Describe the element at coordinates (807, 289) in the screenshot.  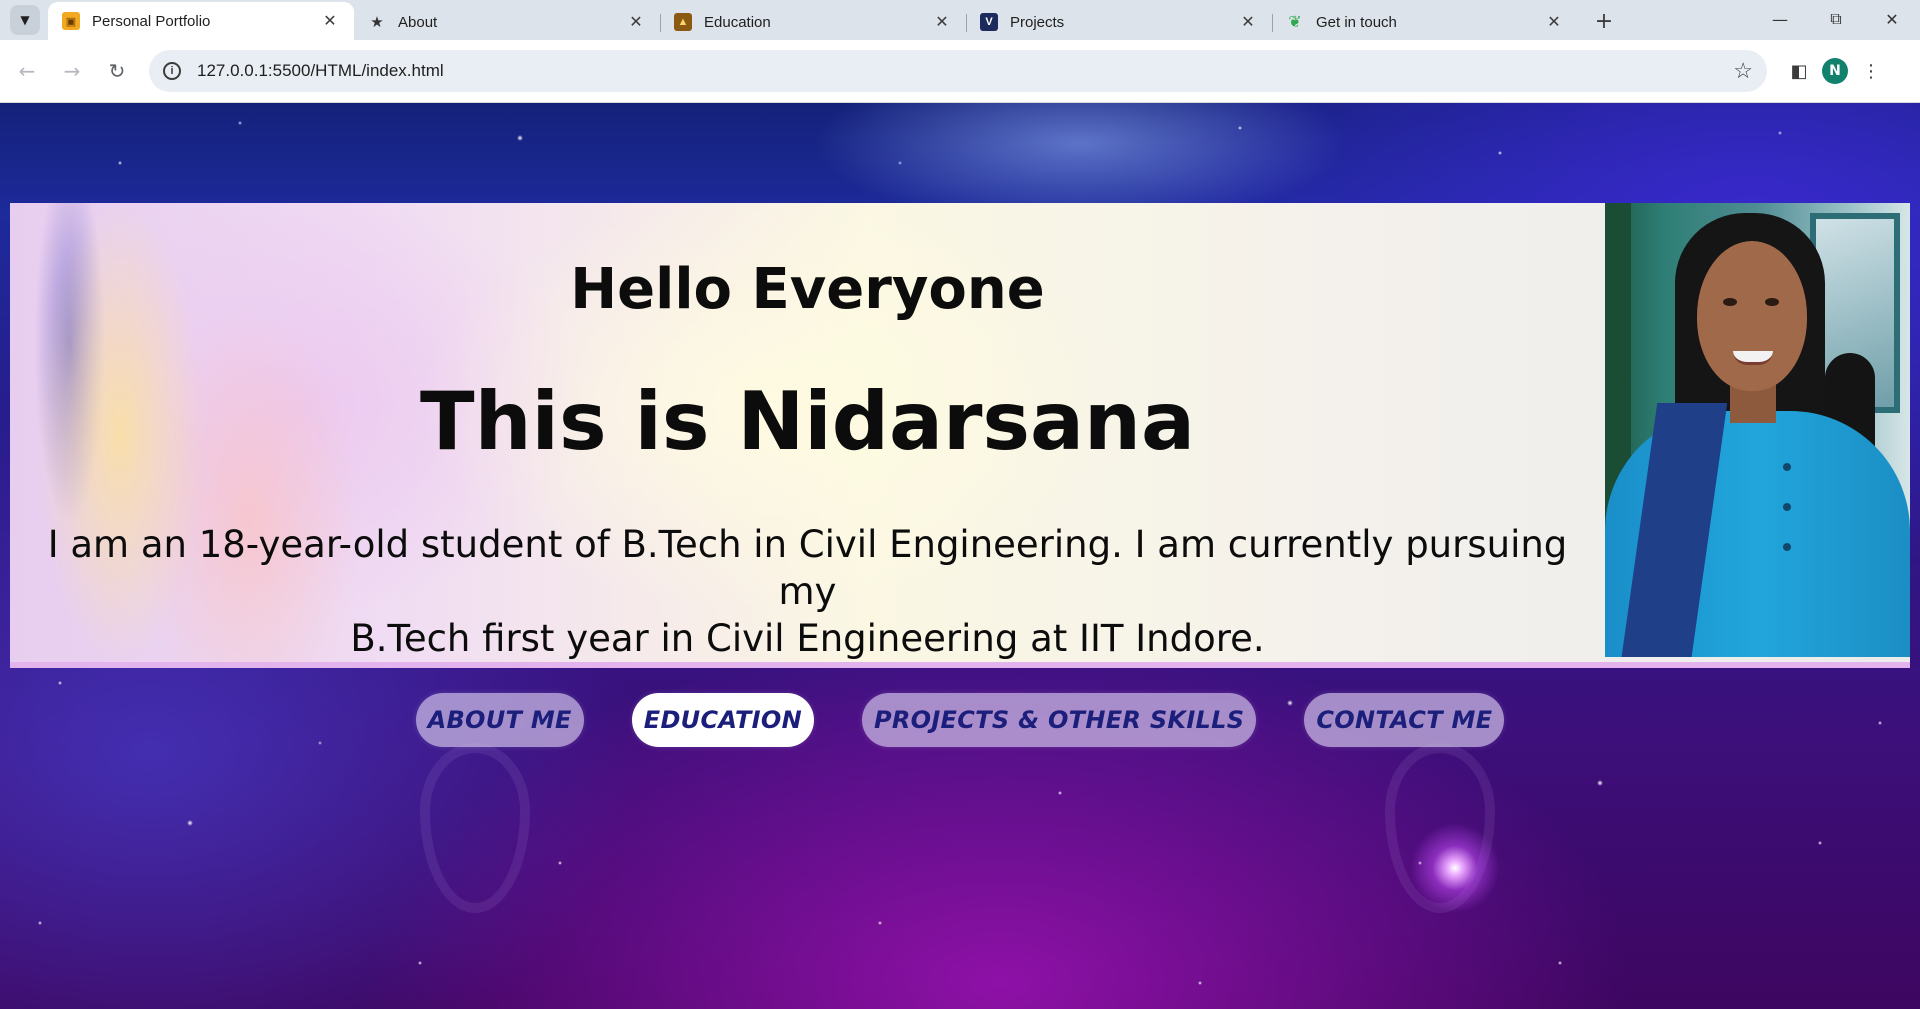
I see `greeting-heading: Hello Everyone` at that location.